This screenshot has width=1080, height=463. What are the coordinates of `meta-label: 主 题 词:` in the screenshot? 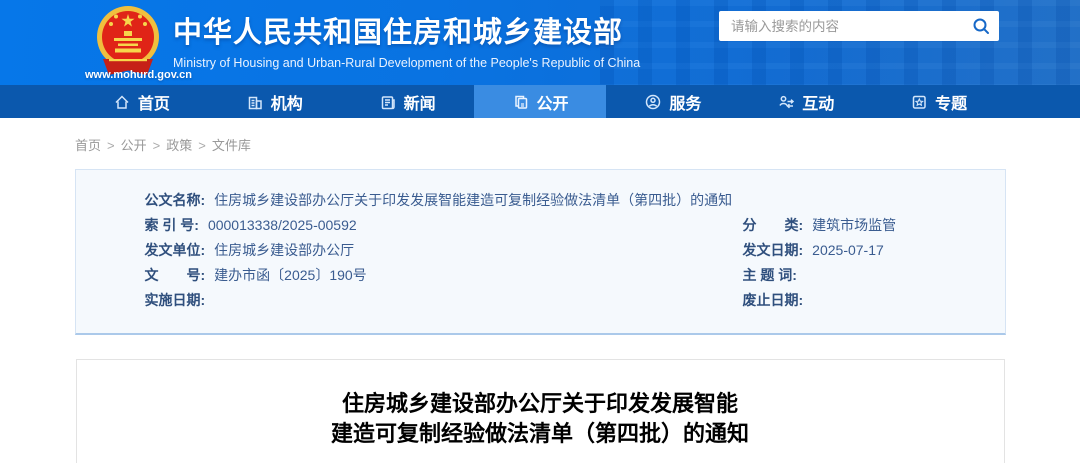 It's located at (769, 275).